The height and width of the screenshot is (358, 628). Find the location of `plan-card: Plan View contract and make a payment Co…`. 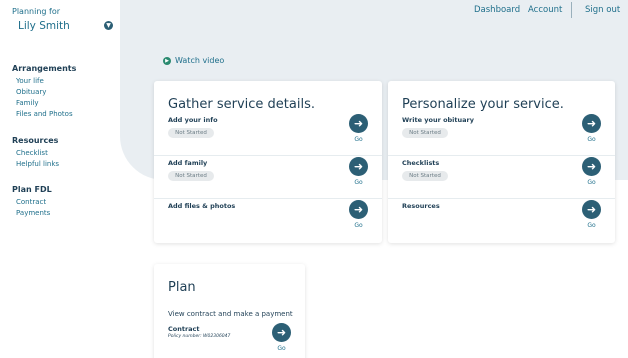

plan-card: Plan View contract and make a payment Co… is located at coordinates (229, 311).